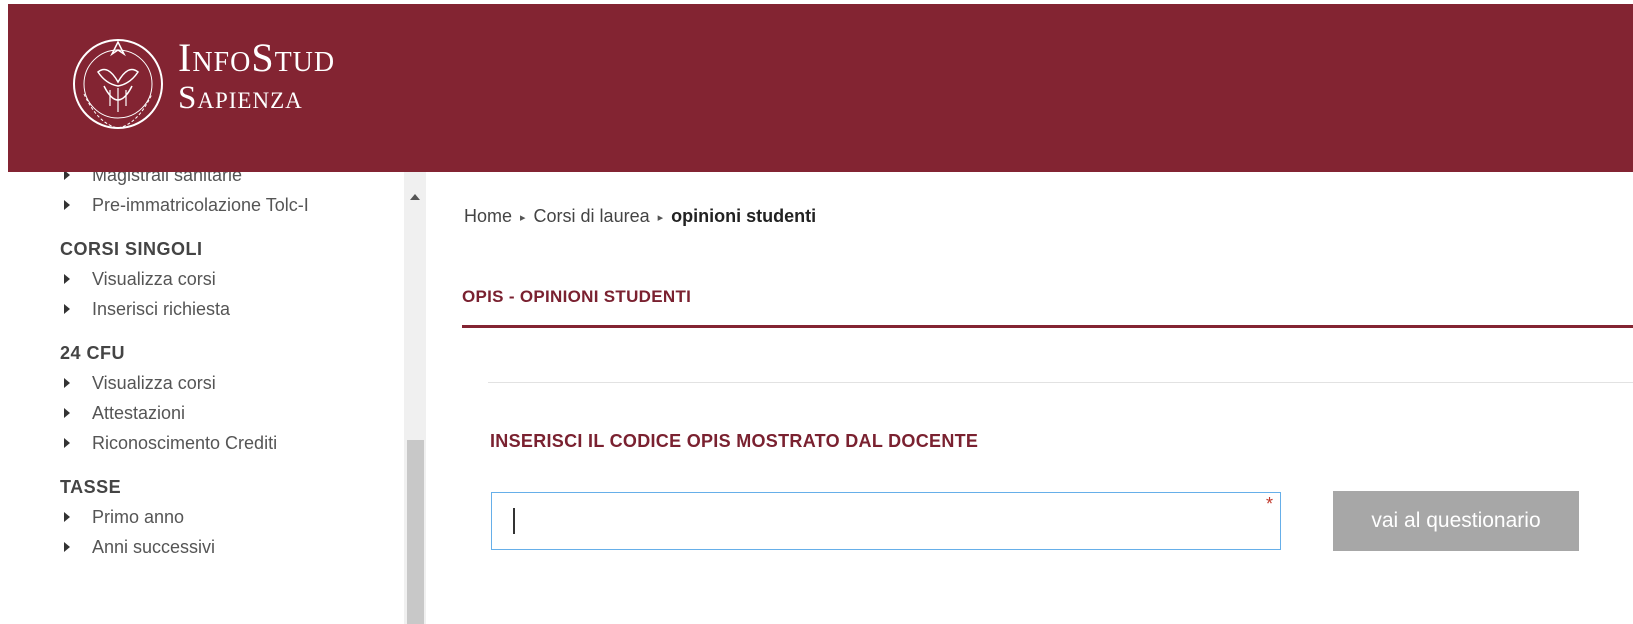 Image resolution: width=1633 pixels, height=624 pixels. Describe the element at coordinates (744, 216) in the screenshot. I see `breadcrumb-current: opinioni studenti` at that location.